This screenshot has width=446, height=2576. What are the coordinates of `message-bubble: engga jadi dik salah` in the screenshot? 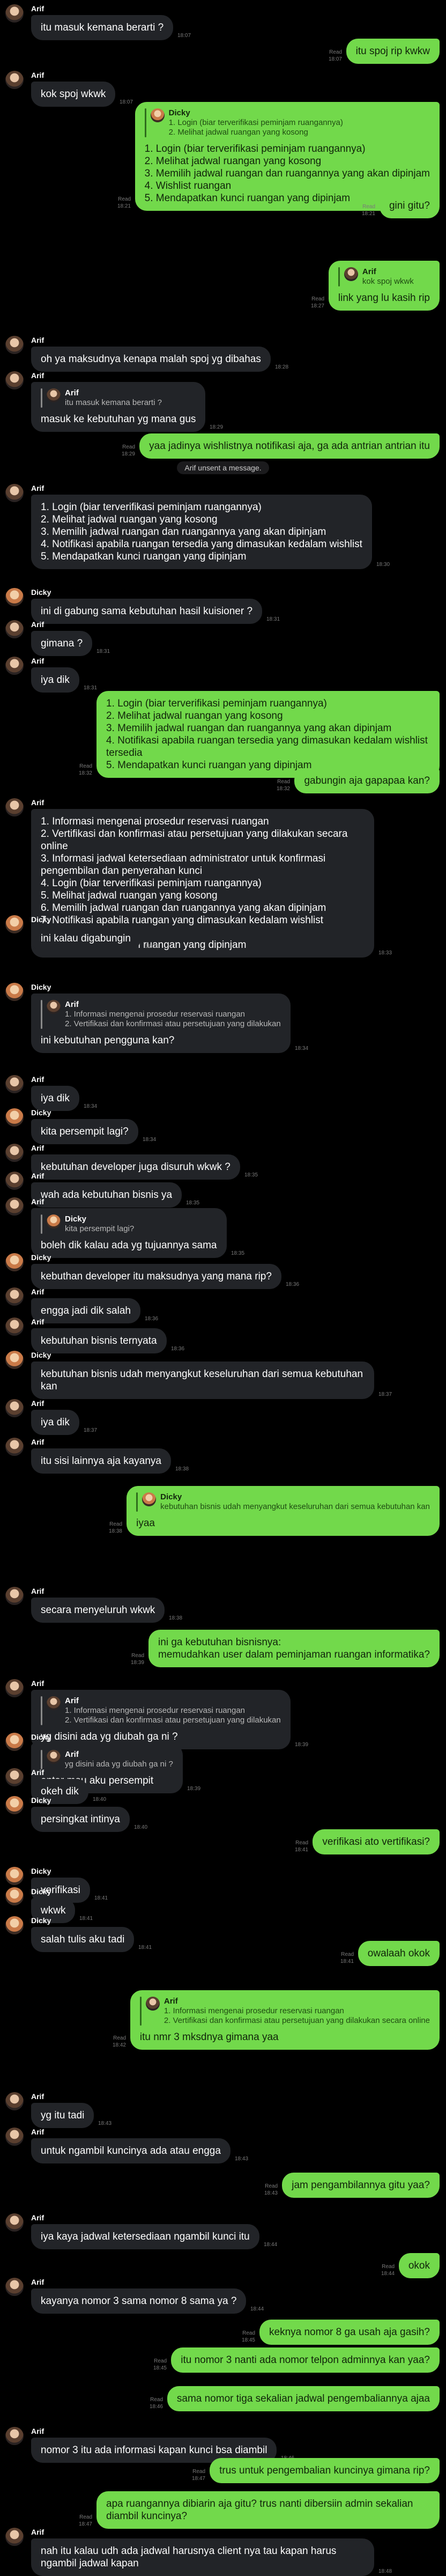 It's located at (85, 1310).